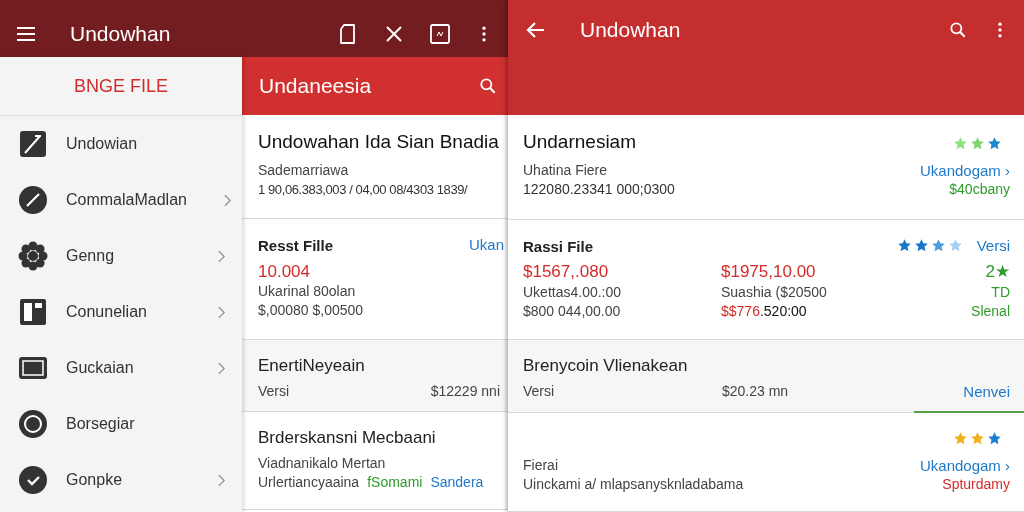 This screenshot has height=512, width=1024. What do you see at coordinates (572, 311) in the screenshot?
I see `card-detail: $800 044,00.00` at bounding box center [572, 311].